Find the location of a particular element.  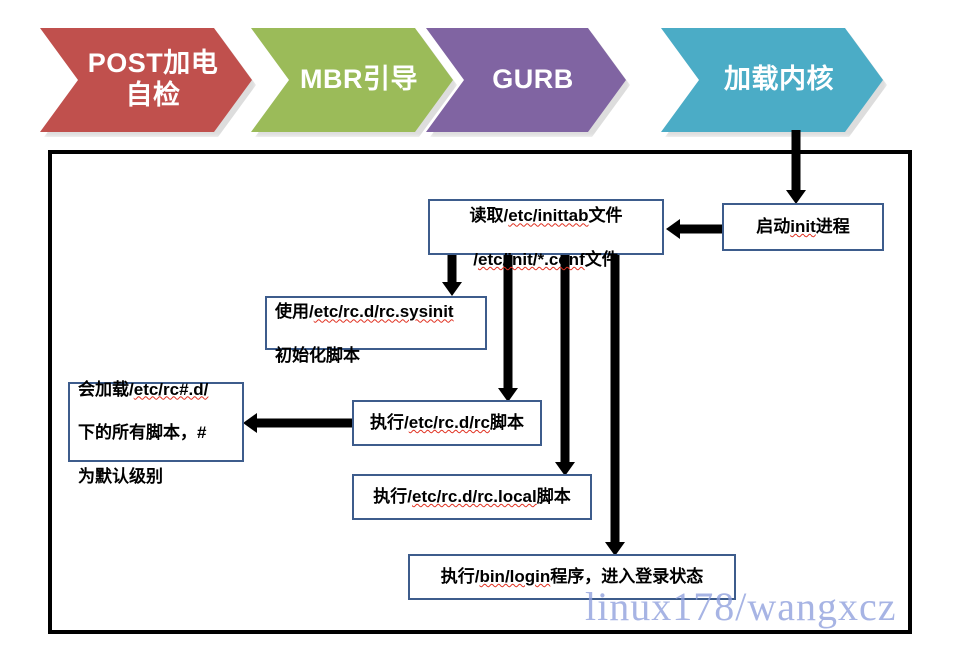

path-token: etc/rc.d/rc.sysinit is located at coordinates (383, 312).